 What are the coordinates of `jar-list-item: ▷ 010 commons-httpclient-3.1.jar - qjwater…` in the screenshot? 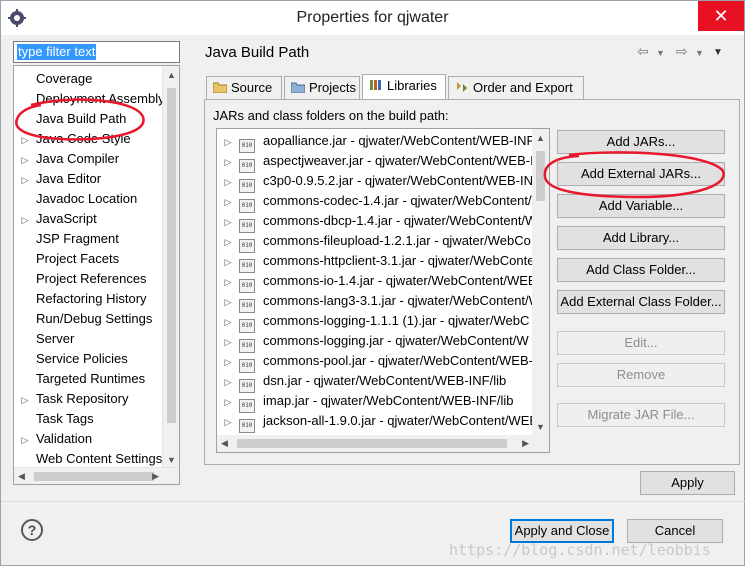 It's located at (375, 262).